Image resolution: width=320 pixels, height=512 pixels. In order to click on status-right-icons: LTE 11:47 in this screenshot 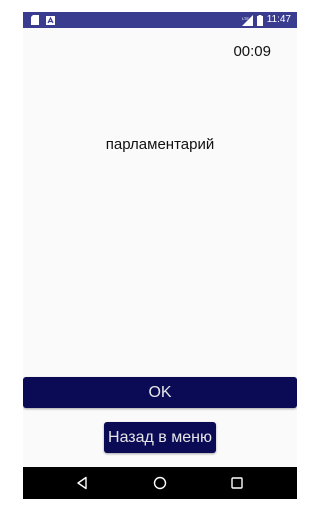, I will do `click(266, 20)`.